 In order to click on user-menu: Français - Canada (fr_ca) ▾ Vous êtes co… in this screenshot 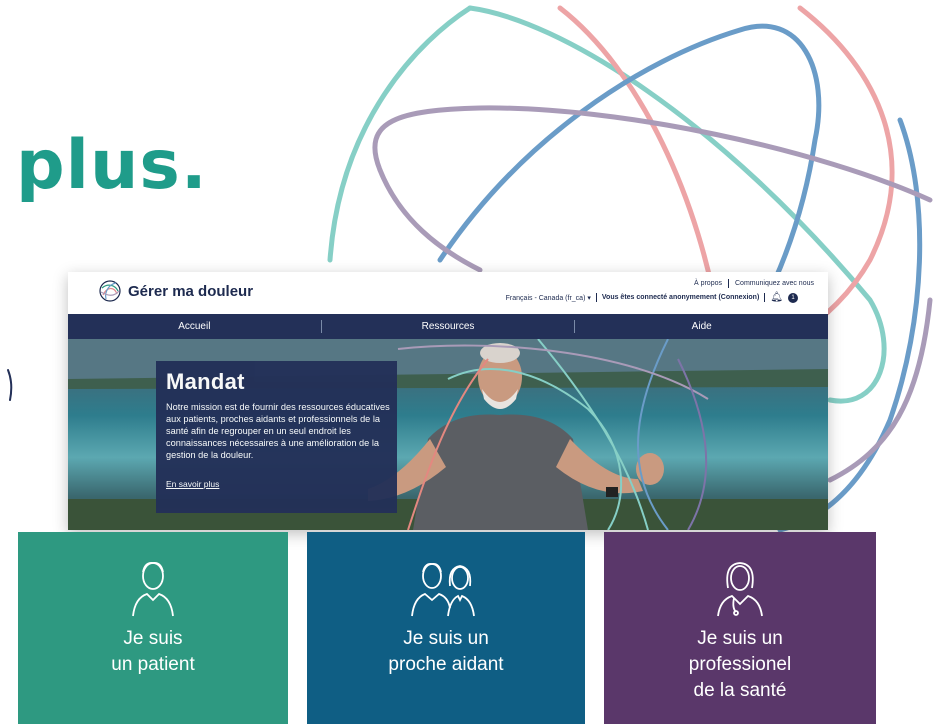, I will do `click(652, 297)`.